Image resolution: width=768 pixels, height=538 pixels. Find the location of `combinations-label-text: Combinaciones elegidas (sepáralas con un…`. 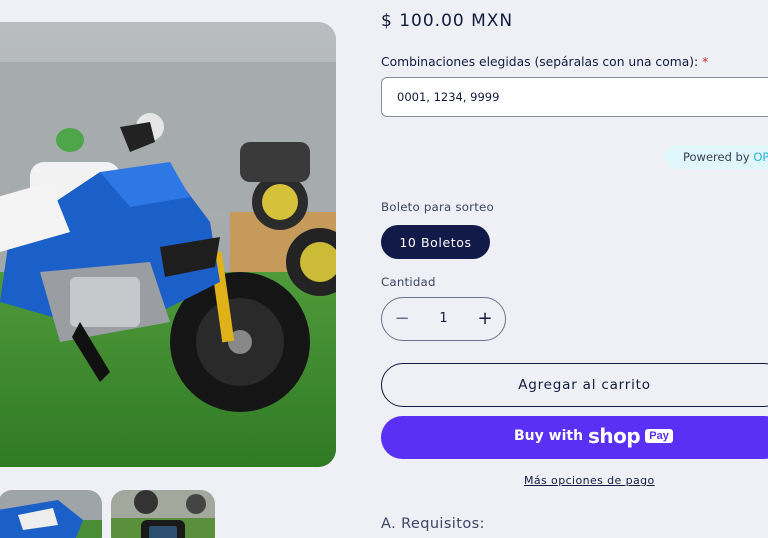

combinations-label-text: Combinaciones elegidas (sepáralas con un… is located at coordinates (540, 62).